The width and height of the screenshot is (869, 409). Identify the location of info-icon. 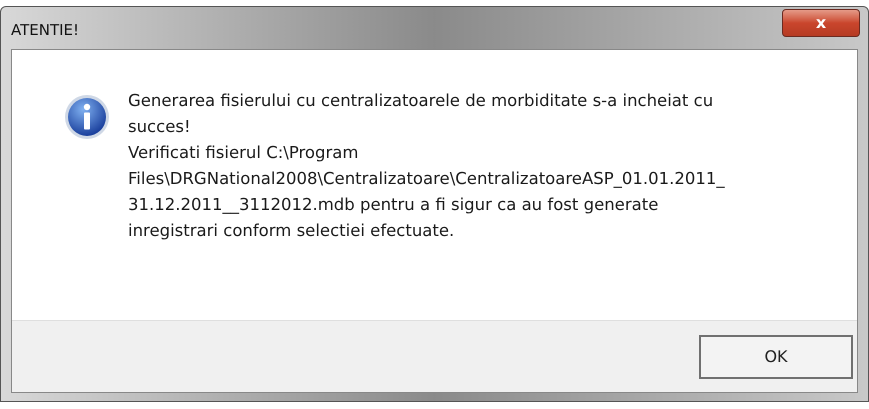
(87, 117).